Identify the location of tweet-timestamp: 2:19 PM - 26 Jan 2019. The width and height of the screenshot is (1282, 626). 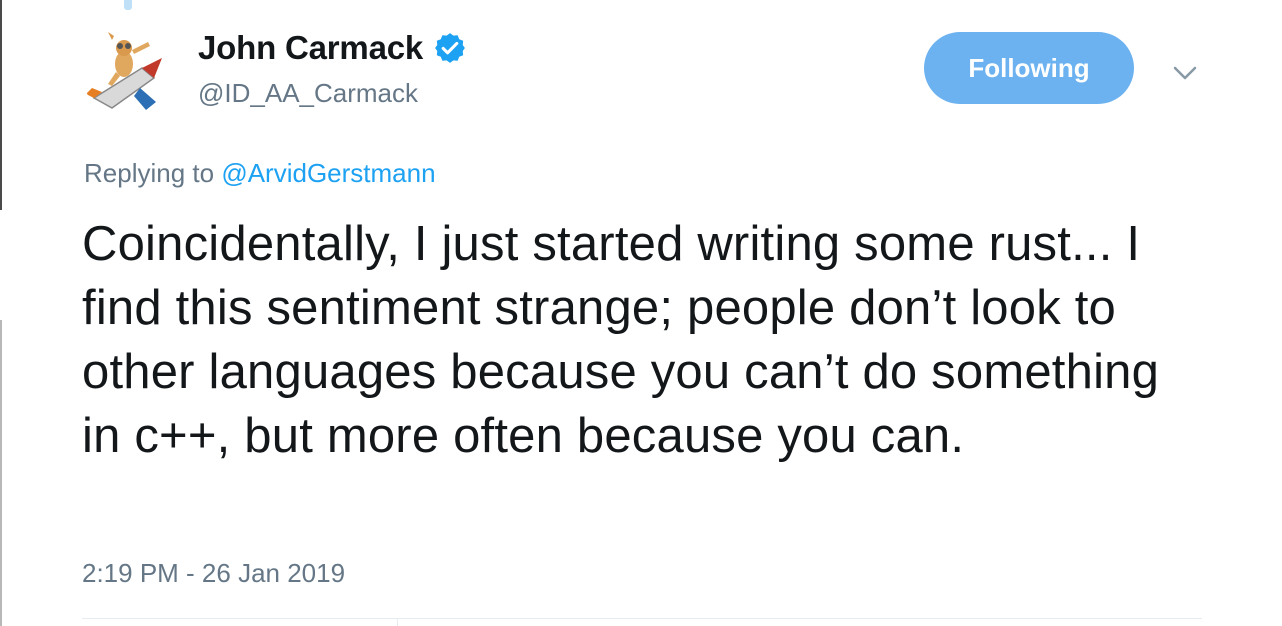
(213, 573).